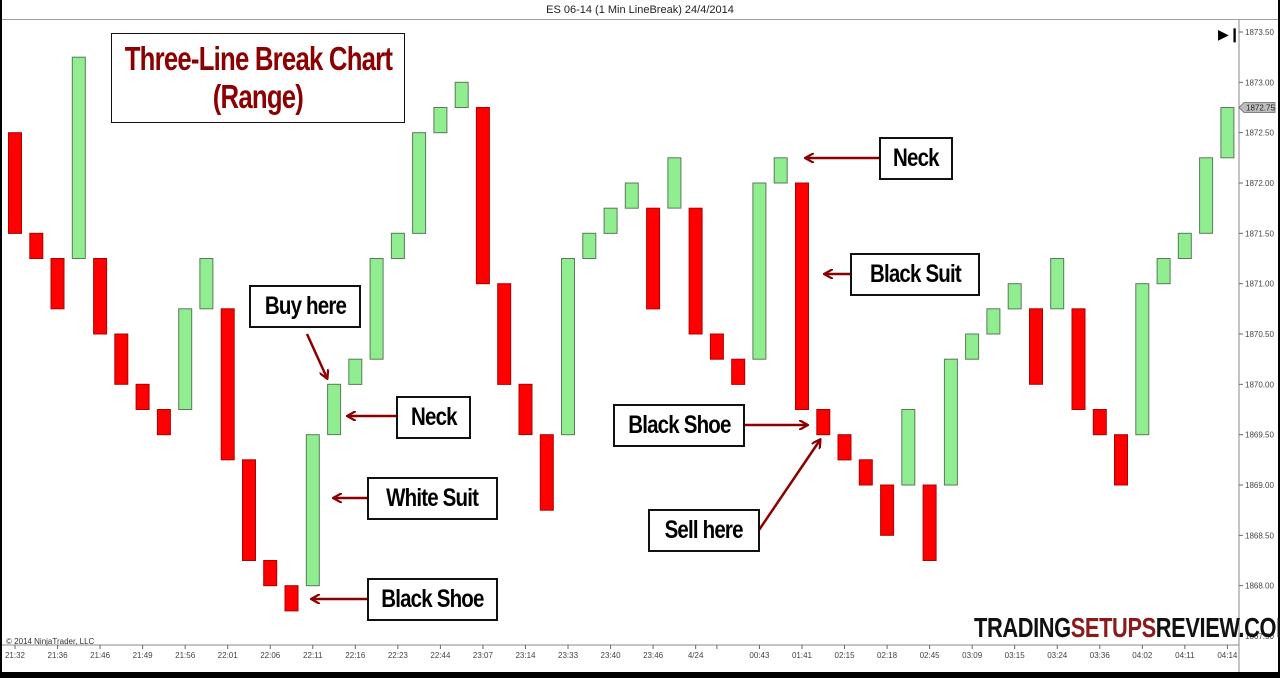 This screenshot has height=678, width=1280. Describe the element at coordinates (1259, 233) in the screenshot. I see `y-tick-label: 1871.50` at that location.